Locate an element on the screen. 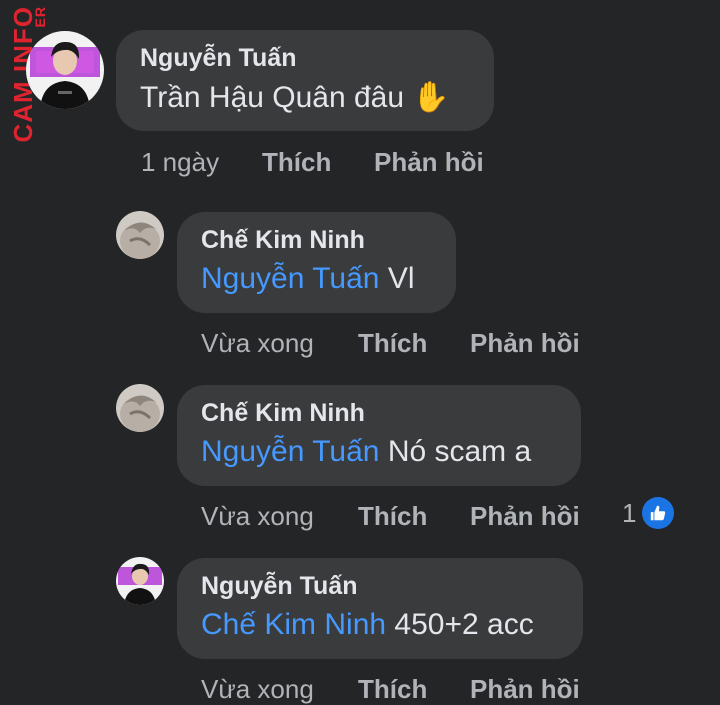 The height and width of the screenshot is (705, 720). comment-actions: 1 ngày Thích Phản hồi is located at coordinates (341, 163).